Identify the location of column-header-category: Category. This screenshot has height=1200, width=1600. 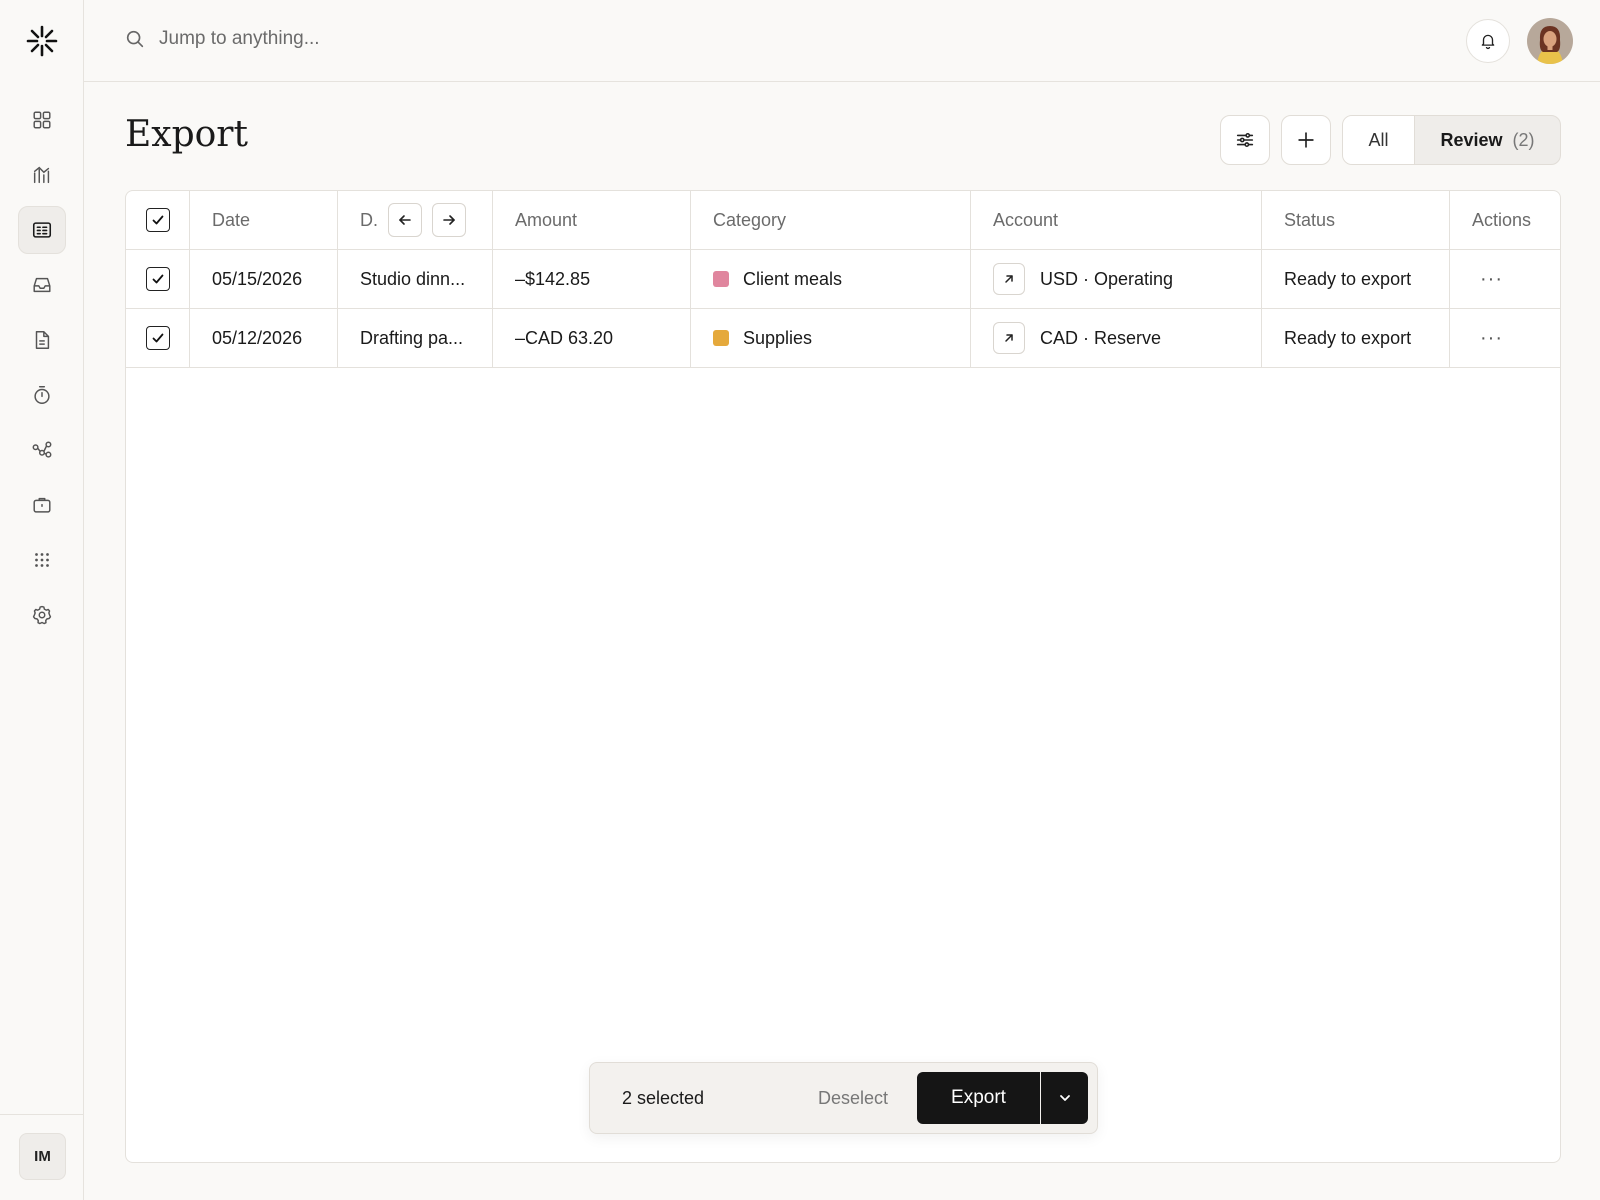
(831, 220).